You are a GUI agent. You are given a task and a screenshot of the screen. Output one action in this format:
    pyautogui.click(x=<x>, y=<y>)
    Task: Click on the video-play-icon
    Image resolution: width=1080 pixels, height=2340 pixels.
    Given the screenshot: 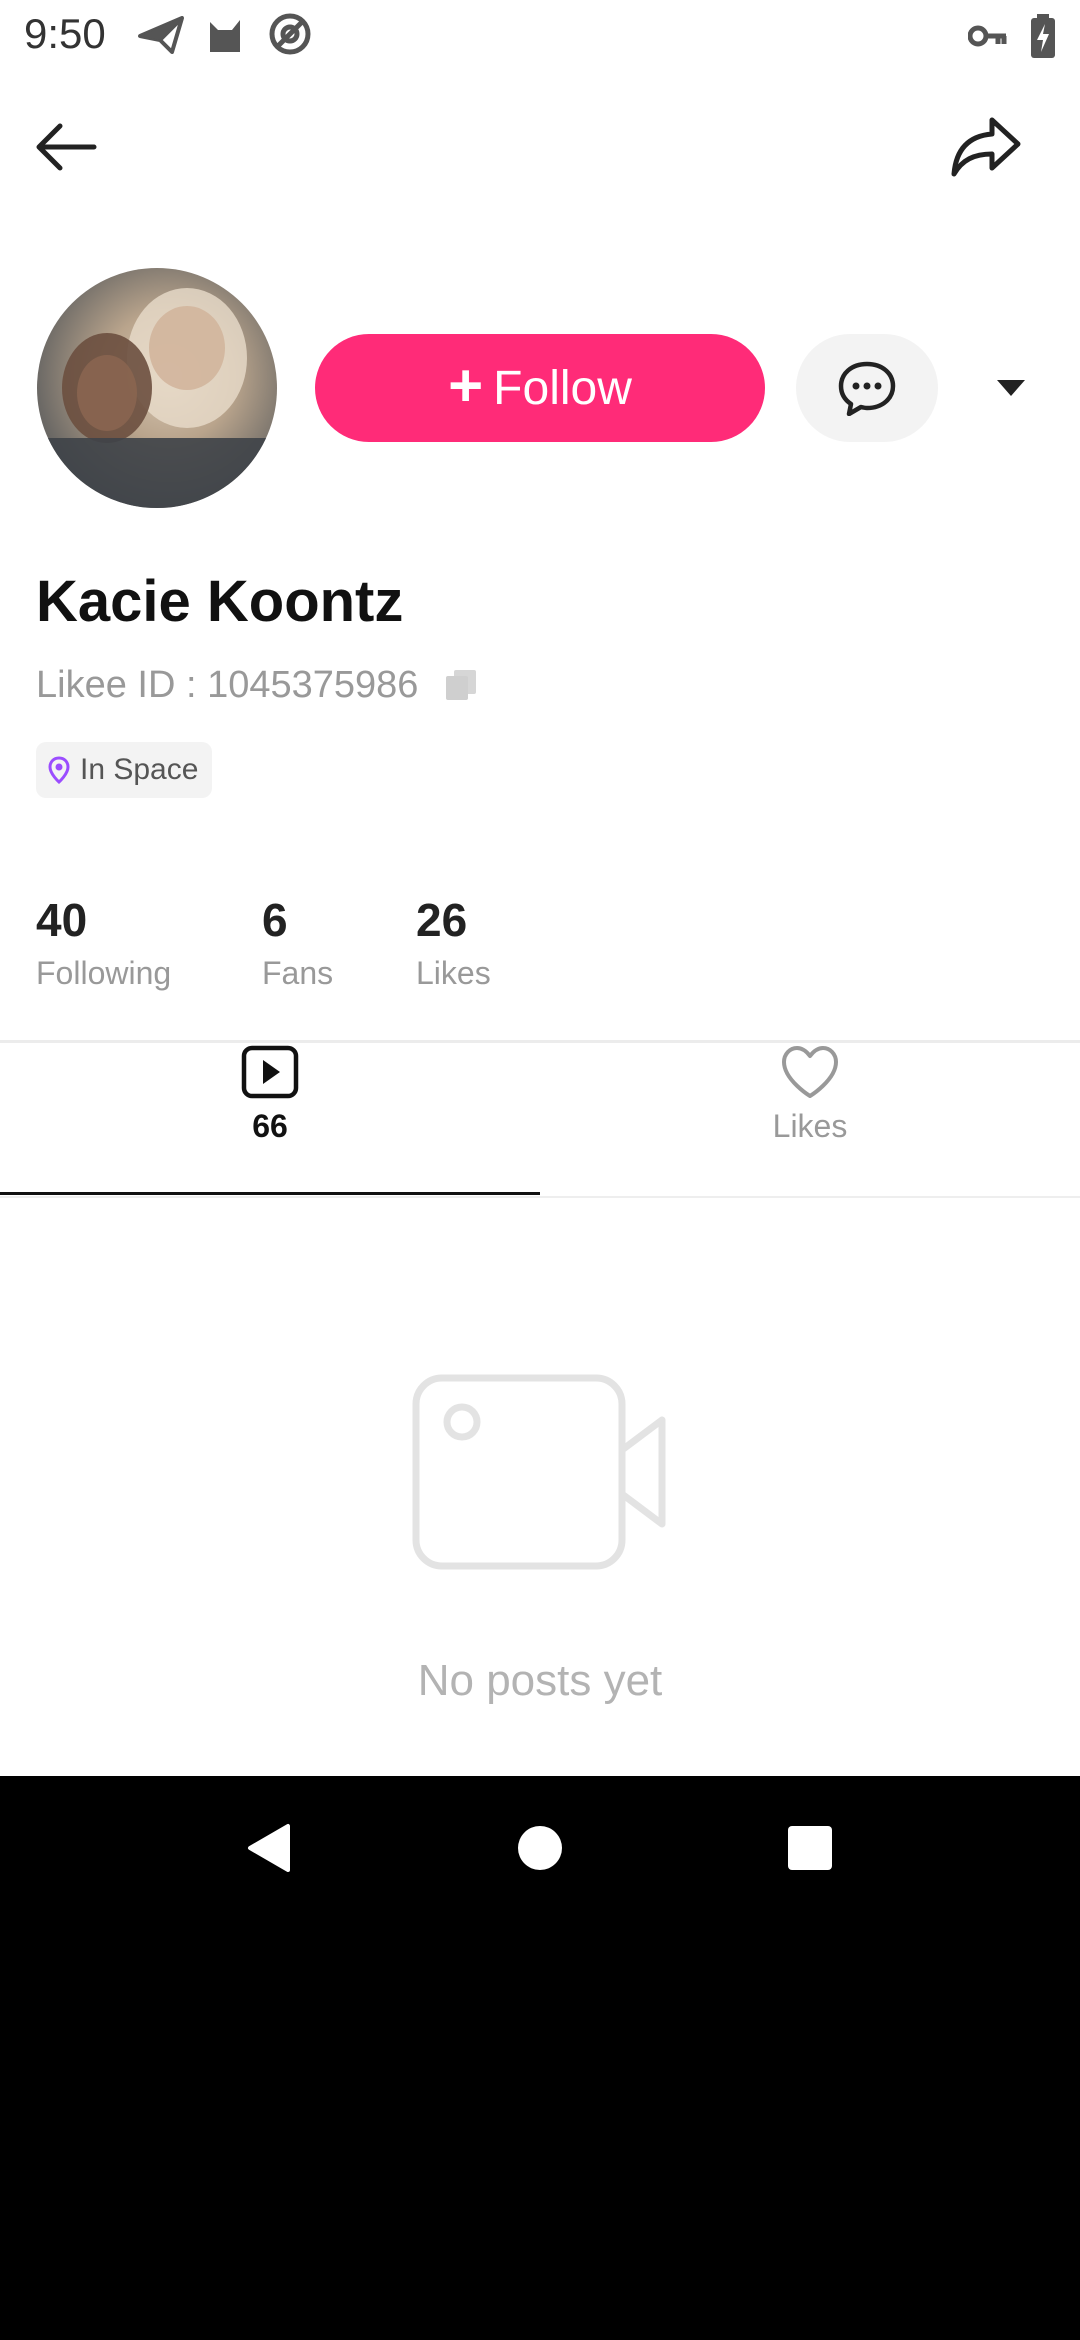 What is the action you would take?
    pyautogui.click(x=270, y=1072)
    